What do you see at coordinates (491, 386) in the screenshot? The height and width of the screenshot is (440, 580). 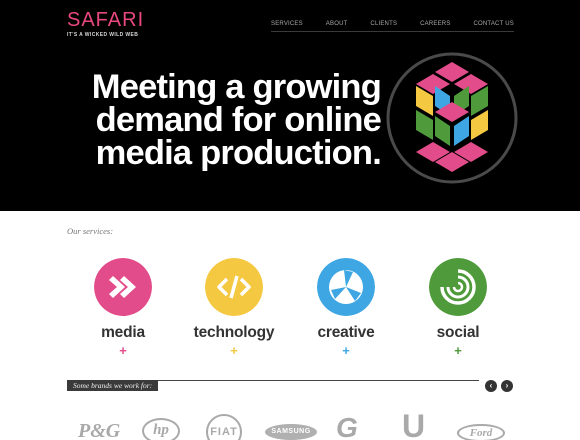 I see `carousel-prev-button: ‹` at bounding box center [491, 386].